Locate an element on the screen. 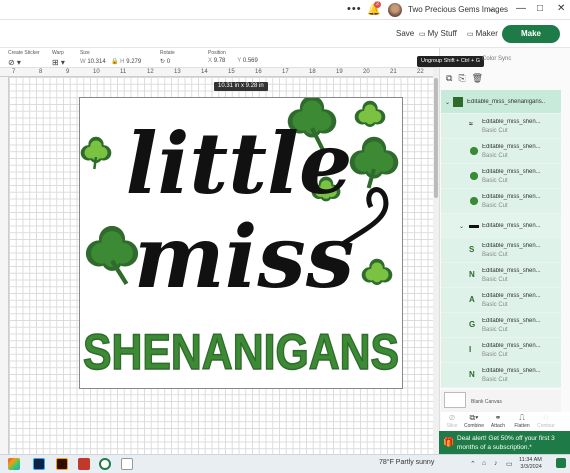  restore-button: □ is located at coordinates (540, 8).